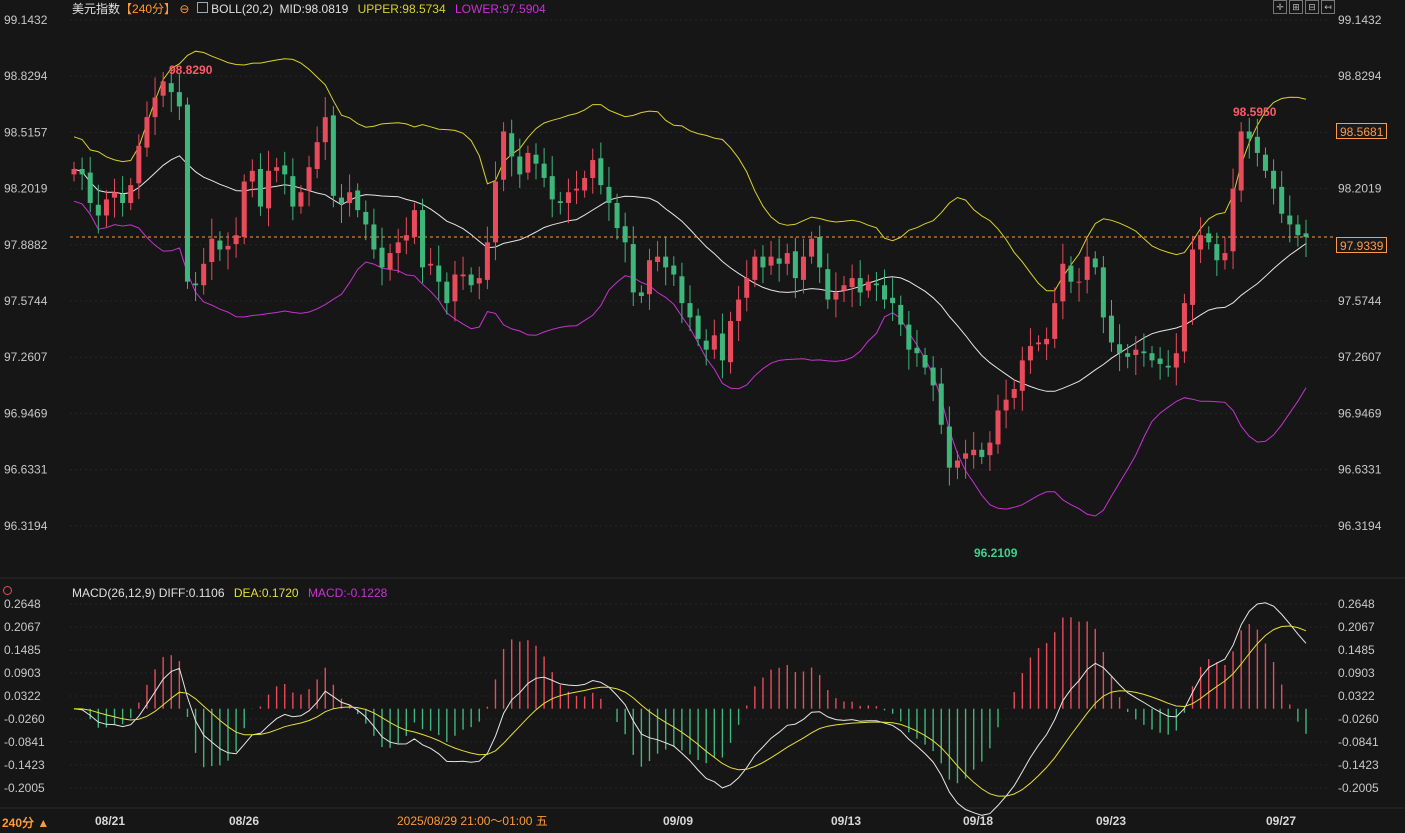 The image size is (1405, 833). I want to click on price-axis-left-label: 98.8294, so click(26, 76).